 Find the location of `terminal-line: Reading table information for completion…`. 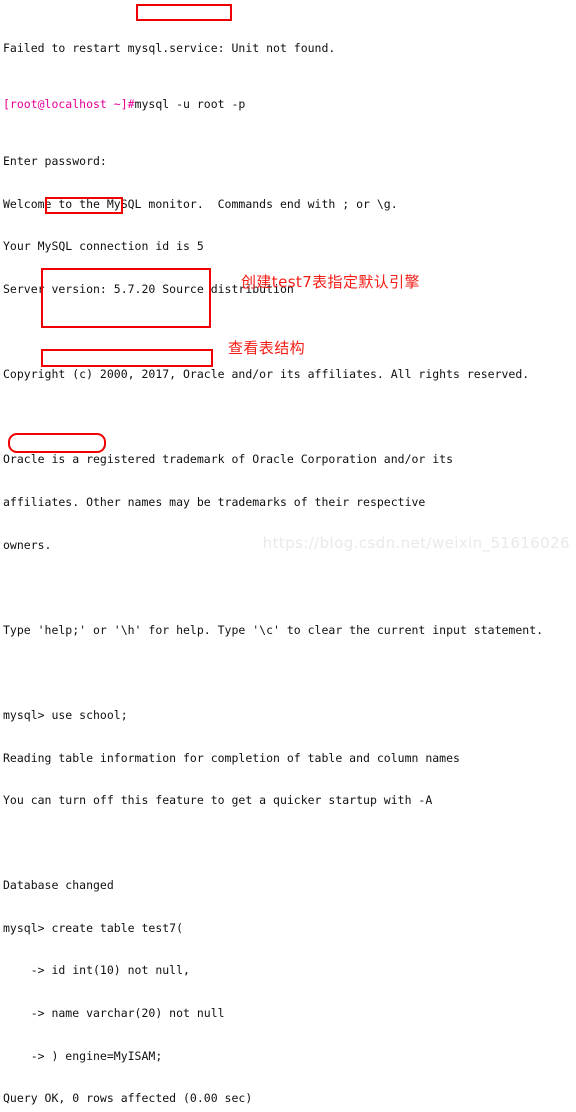

terminal-line: Reading table information for completion… is located at coordinates (231, 757).